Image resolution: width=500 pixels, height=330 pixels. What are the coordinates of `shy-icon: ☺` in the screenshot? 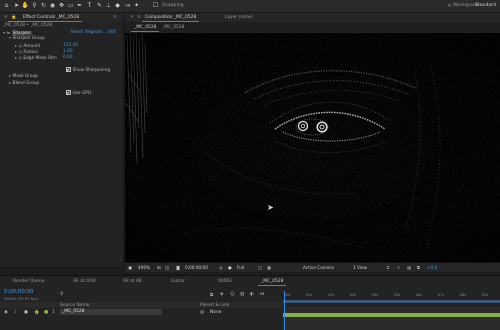 It's located at (232, 294).